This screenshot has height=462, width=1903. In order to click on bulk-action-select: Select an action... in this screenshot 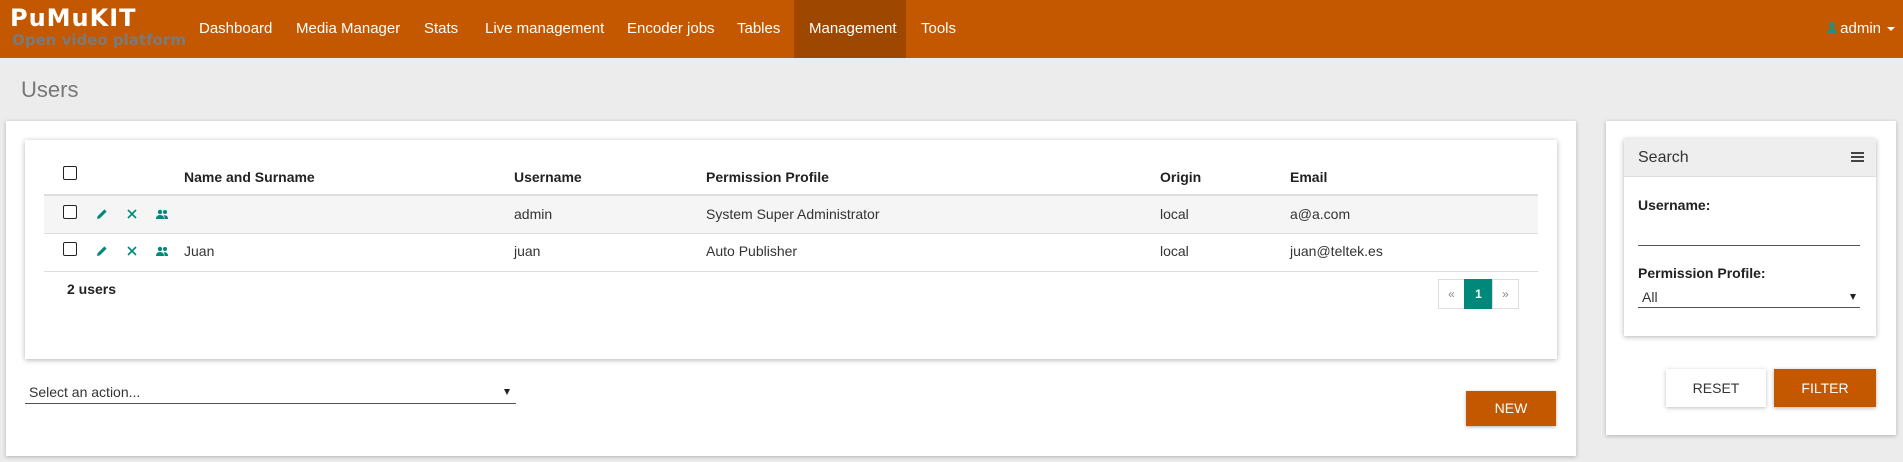, I will do `click(270, 393)`.